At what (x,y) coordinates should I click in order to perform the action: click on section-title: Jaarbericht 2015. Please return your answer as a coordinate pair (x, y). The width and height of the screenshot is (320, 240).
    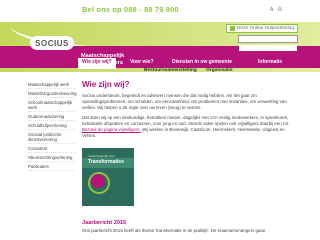
    Looking at the image, I should click on (104, 223).